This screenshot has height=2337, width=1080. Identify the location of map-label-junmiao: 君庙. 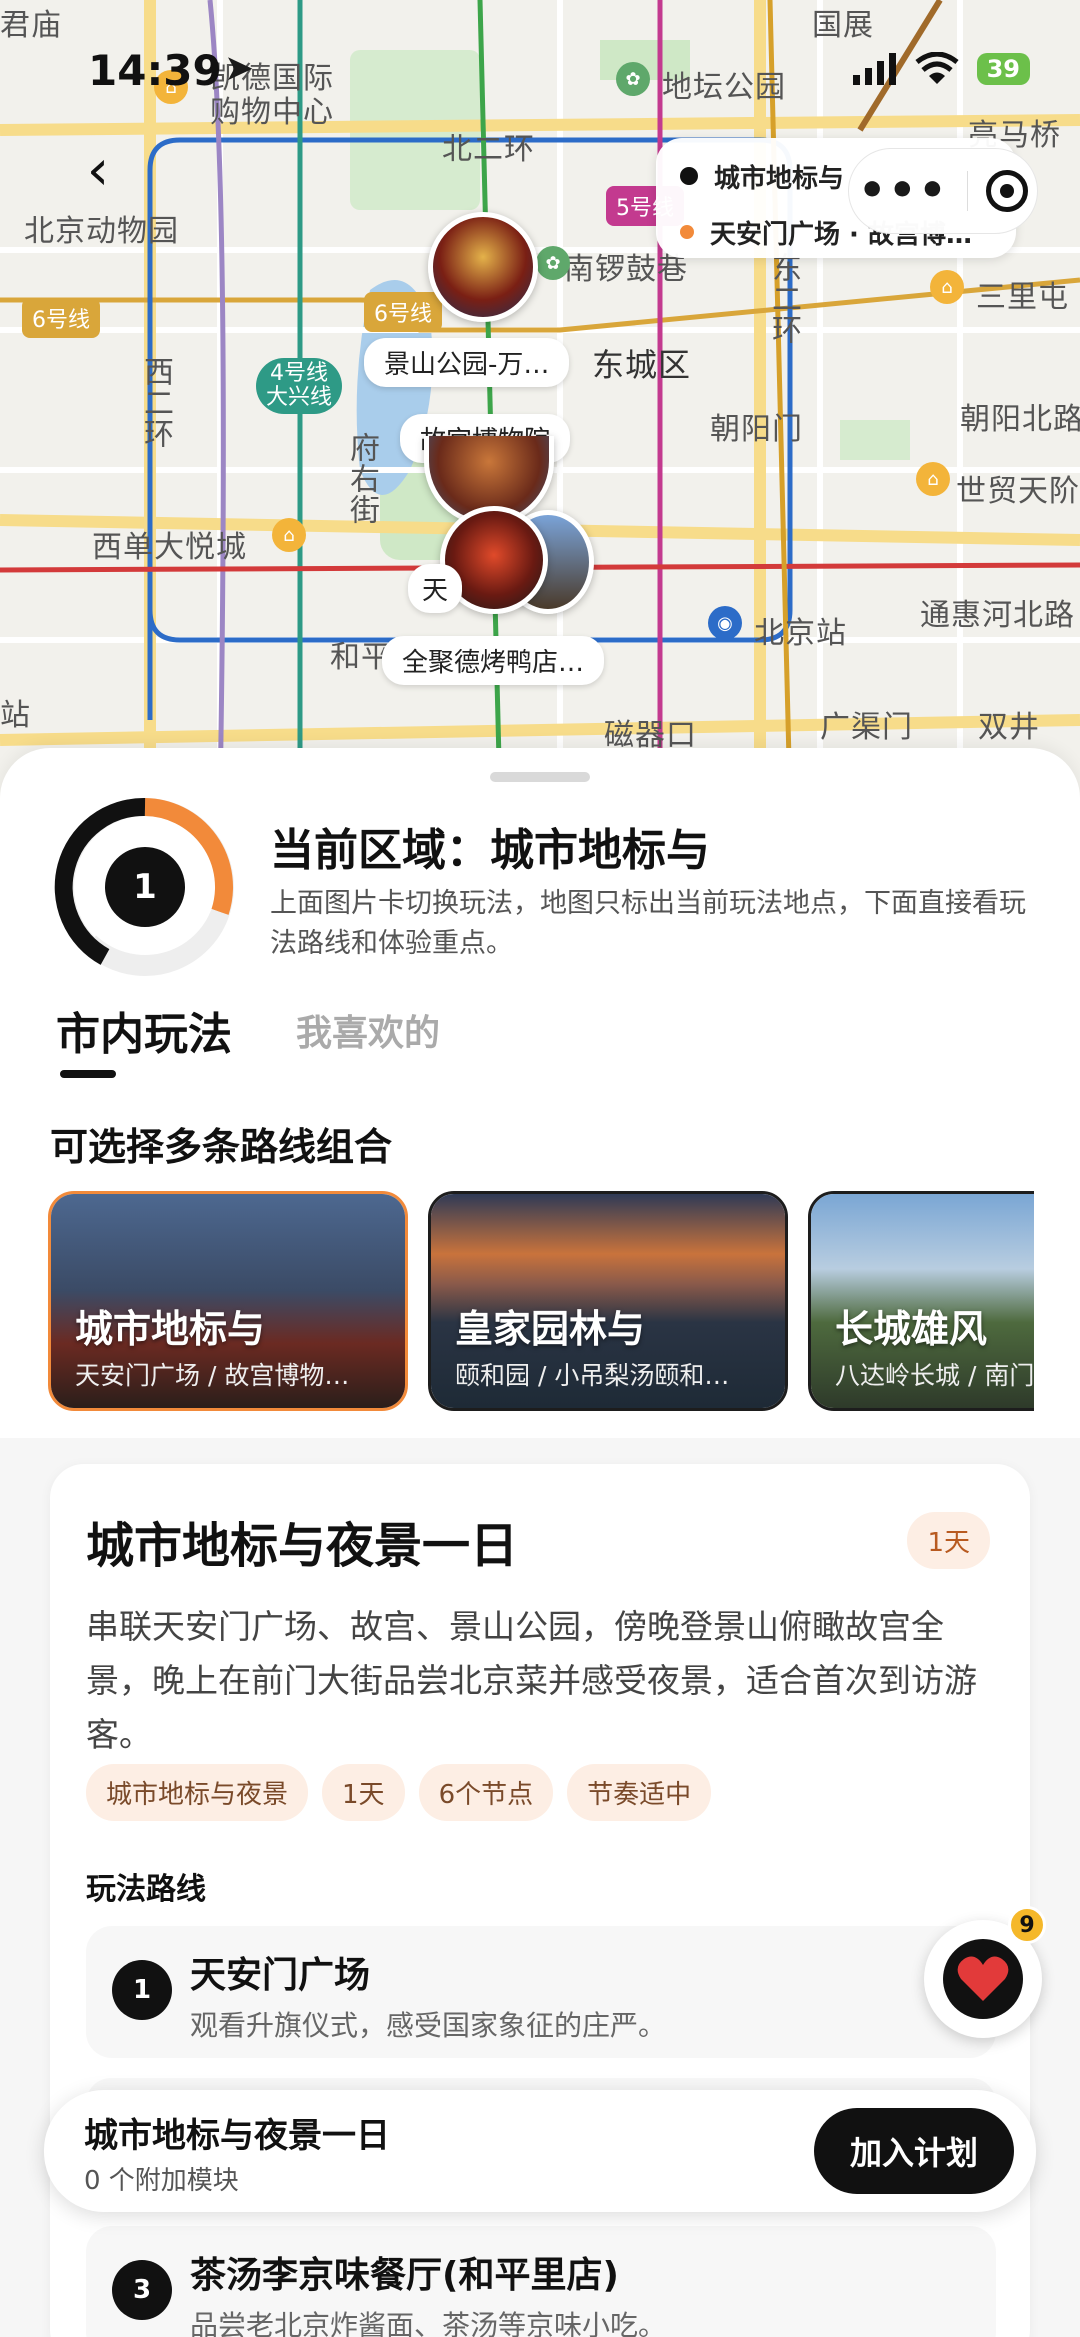
(31, 25).